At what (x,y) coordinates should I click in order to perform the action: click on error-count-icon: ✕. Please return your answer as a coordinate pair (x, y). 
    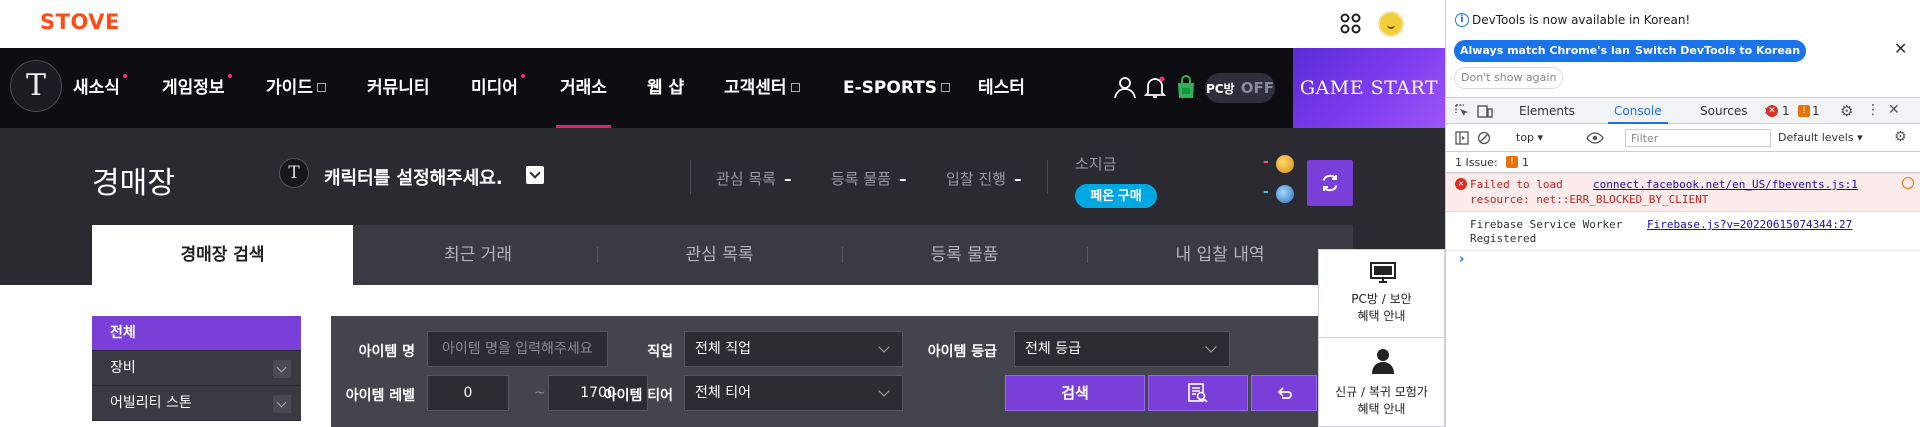
    Looking at the image, I should click on (1772, 111).